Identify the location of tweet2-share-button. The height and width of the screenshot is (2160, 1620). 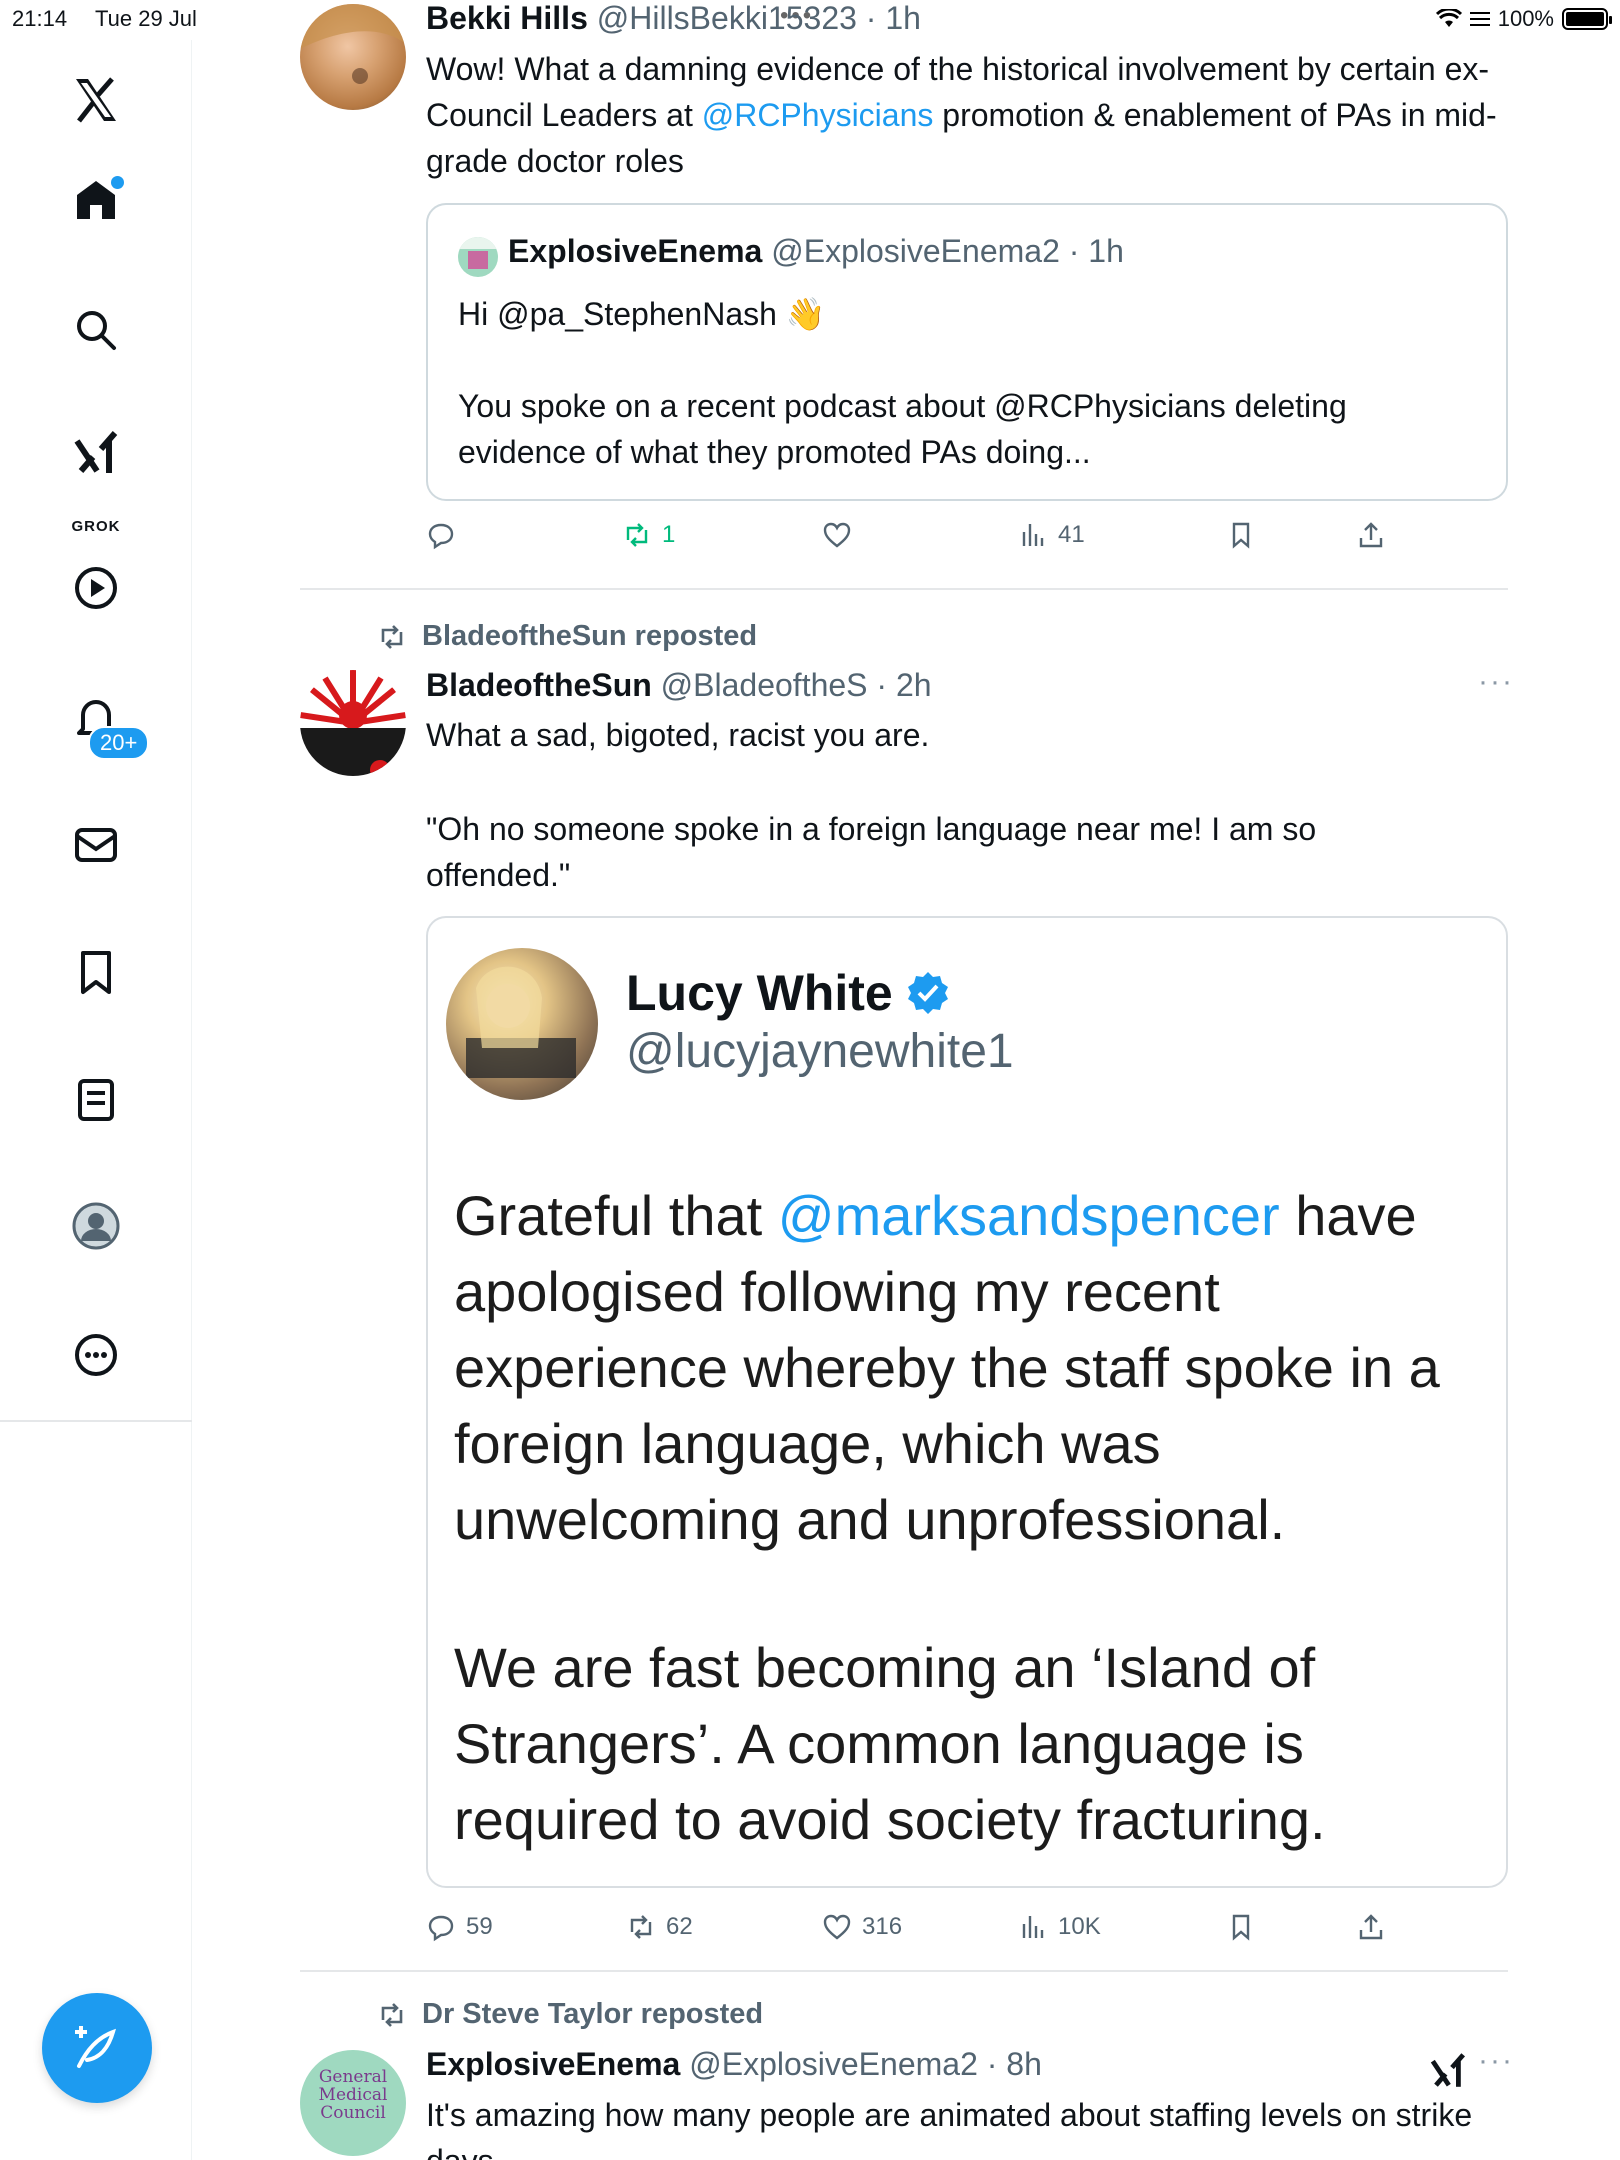
(1371, 1927).